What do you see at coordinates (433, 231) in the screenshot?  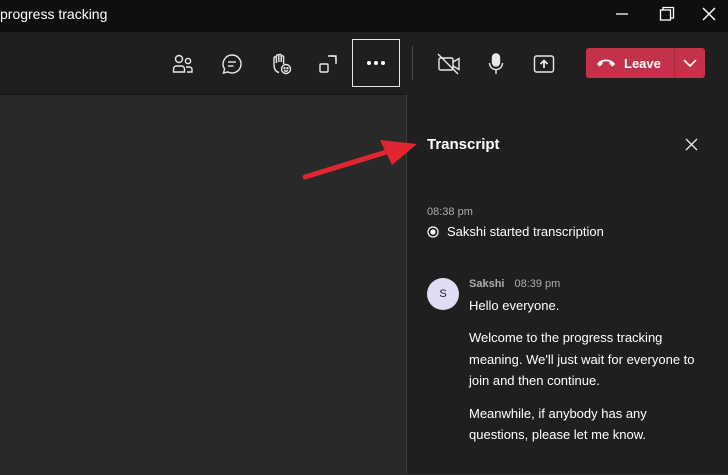 I see `recording-icon` at bounding box center [433, 231].